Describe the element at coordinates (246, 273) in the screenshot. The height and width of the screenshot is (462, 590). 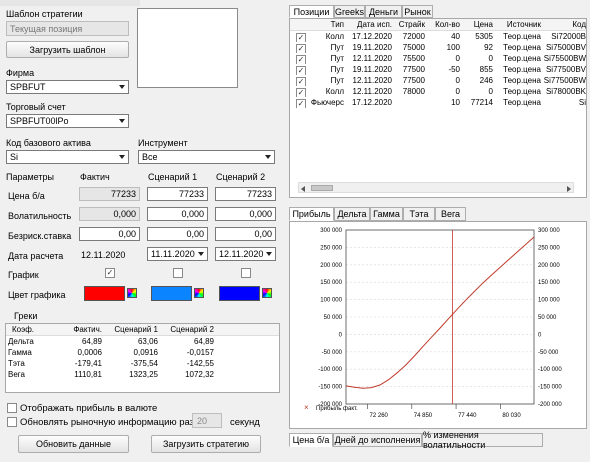
I see `graph-s2-checkbox` at that location.